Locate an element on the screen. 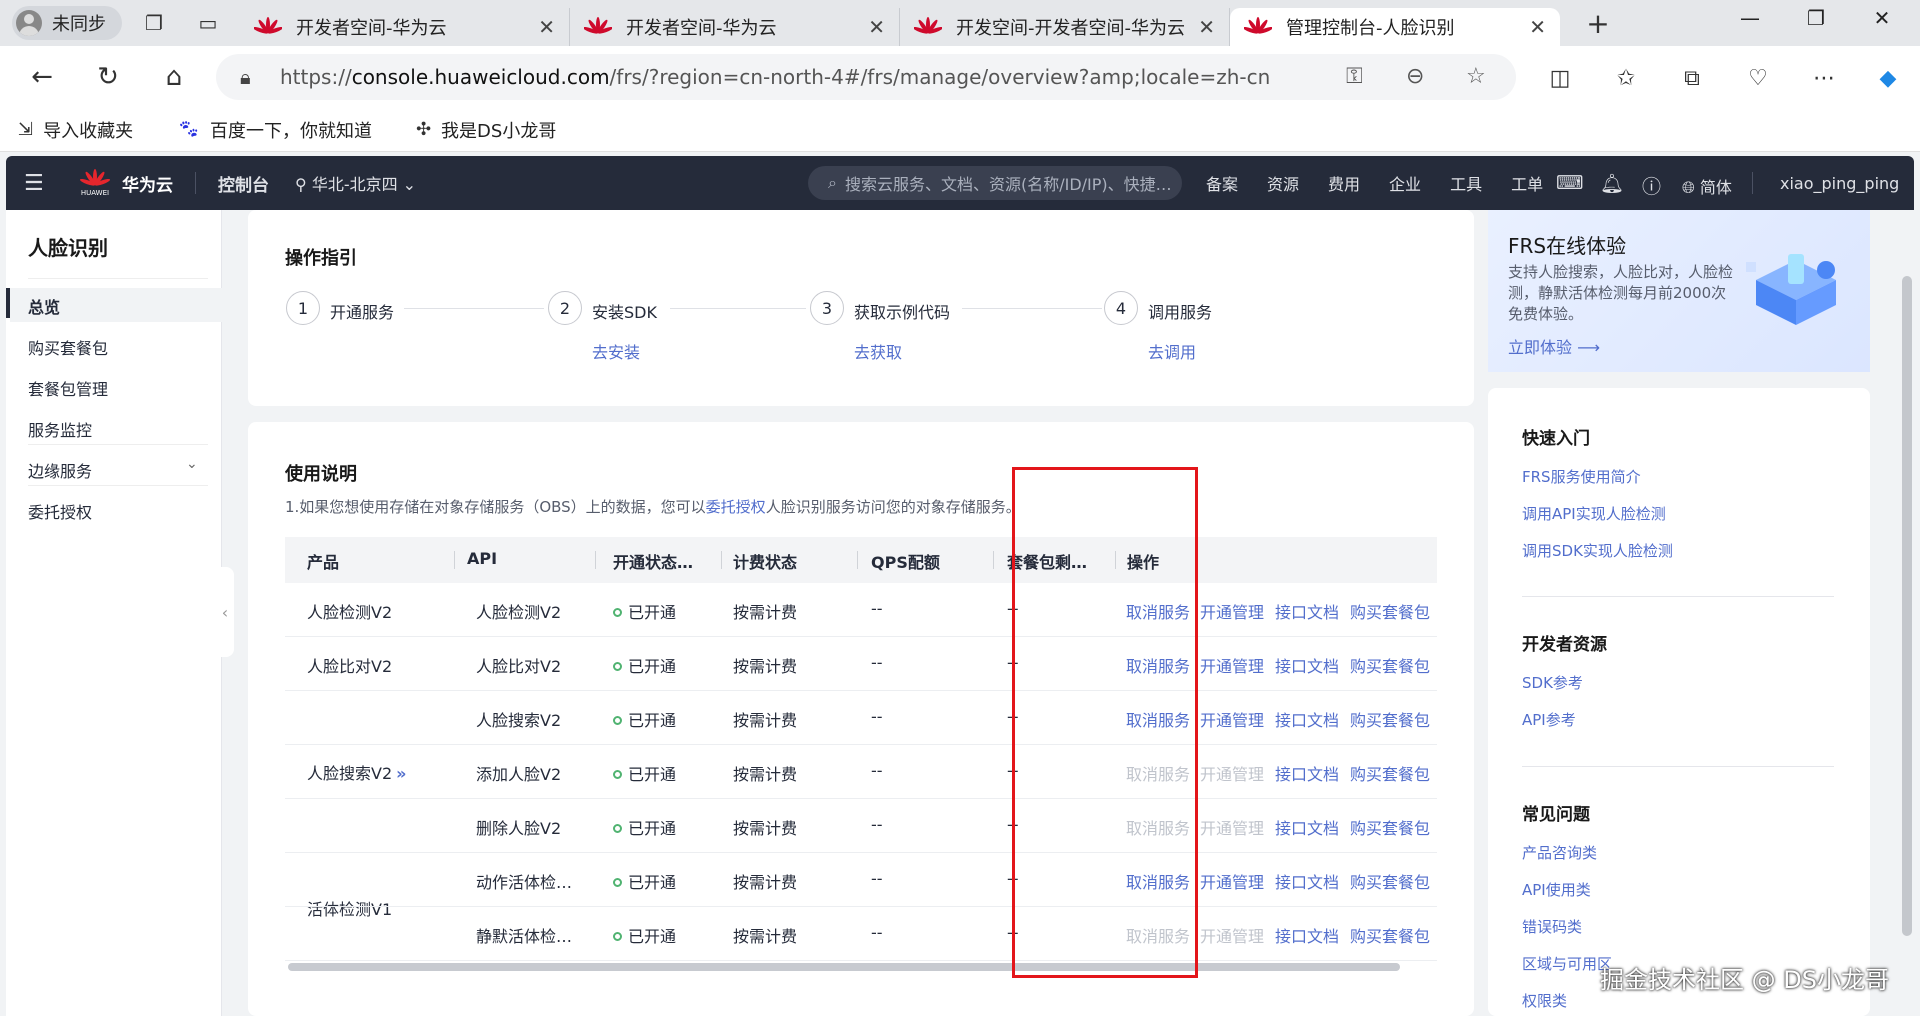 The width and height of the screenshot is (1920, 1016). refresh-icon: ↻ is located at coordinates (108, 77).